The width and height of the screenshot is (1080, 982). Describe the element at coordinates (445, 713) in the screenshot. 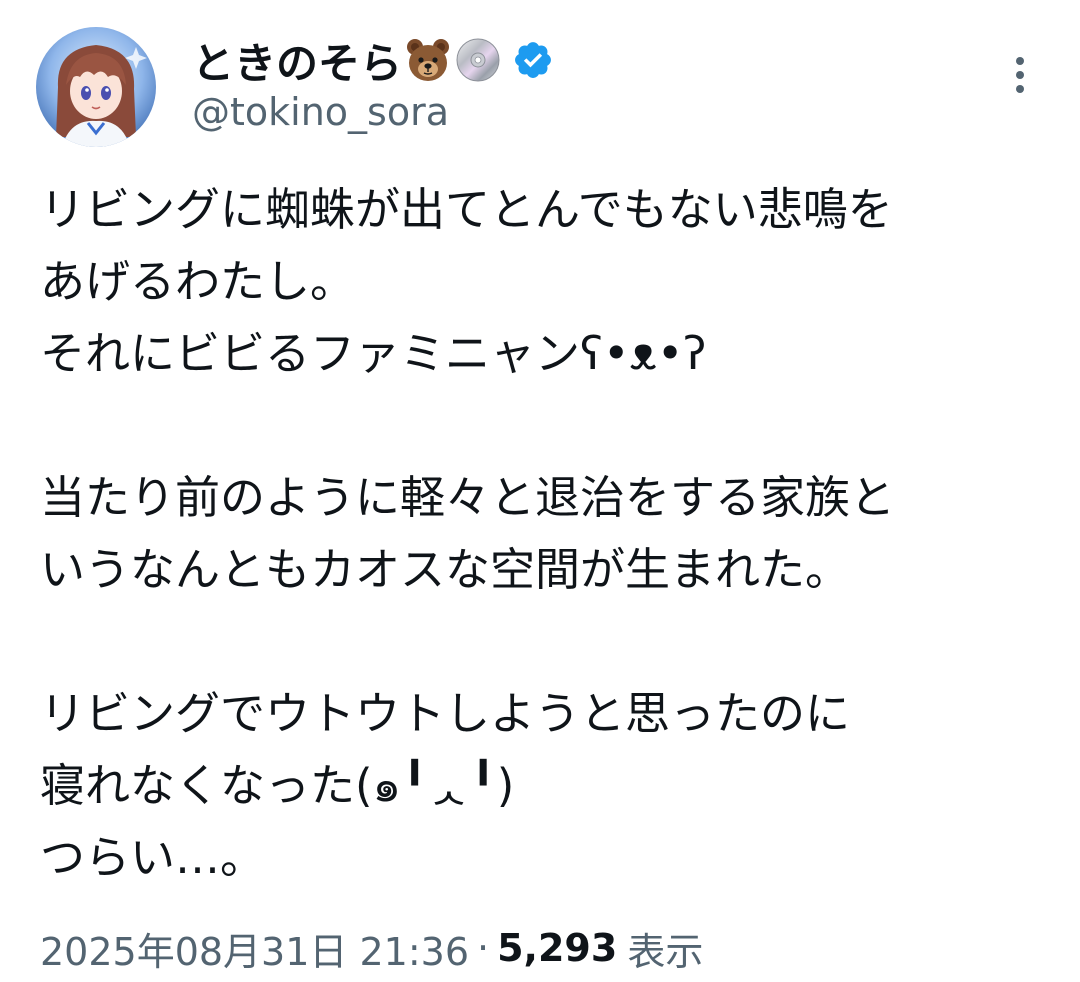

I see `tweet-text-line: リビングでウトウトしようと思ったのに` at that location.